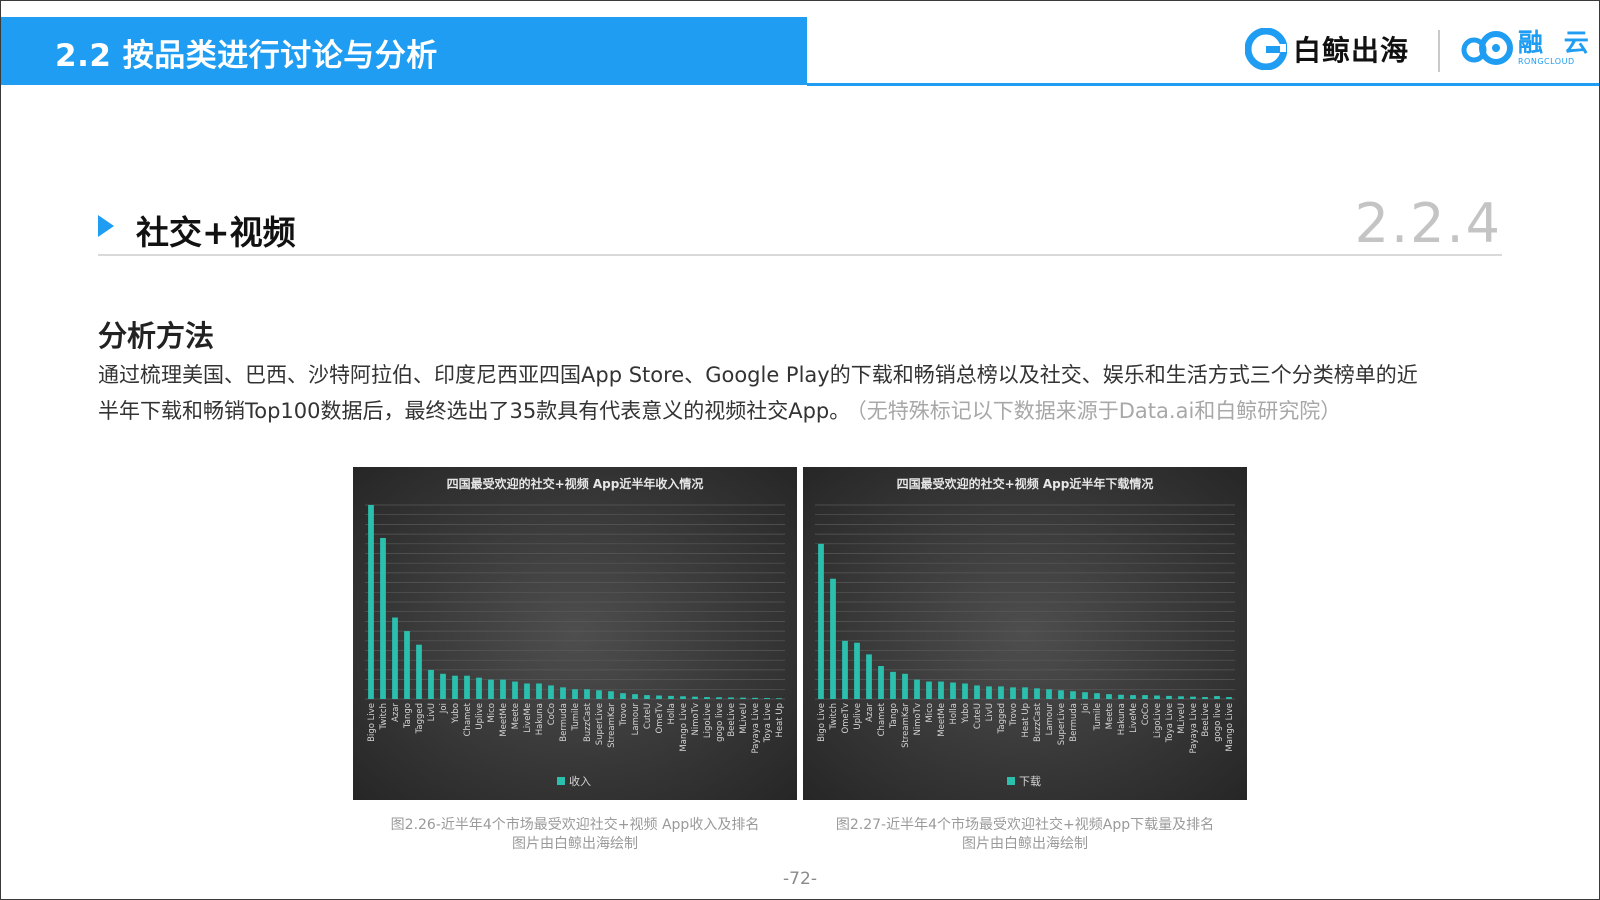  I want to click on category-label: LiveMe, so click(528, 718).